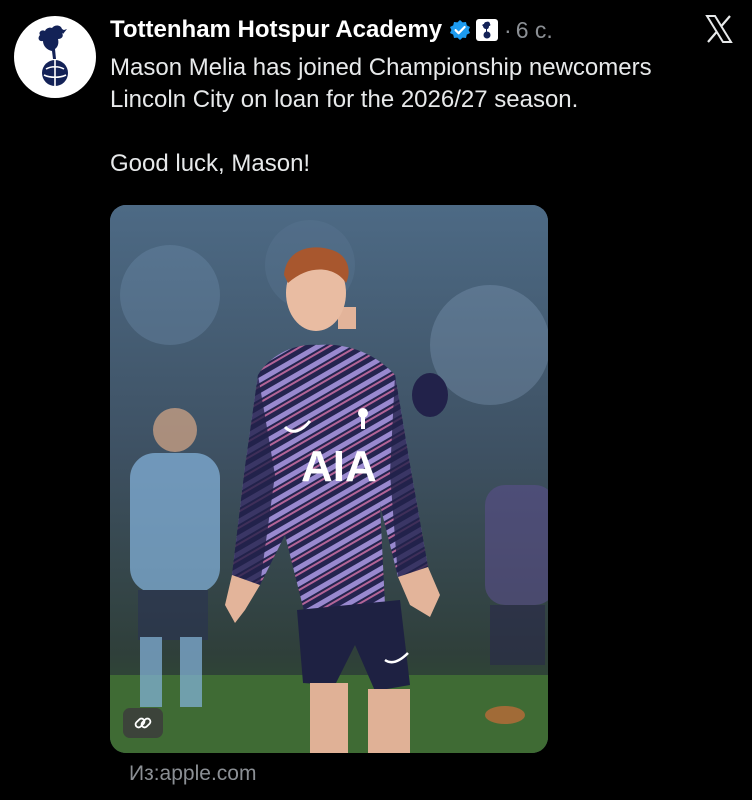 This screenshot has width=752, height=800. Describe the element at coordinates (487, 30) in the screenshot. I see `tottenham-crest-icon` at that location.